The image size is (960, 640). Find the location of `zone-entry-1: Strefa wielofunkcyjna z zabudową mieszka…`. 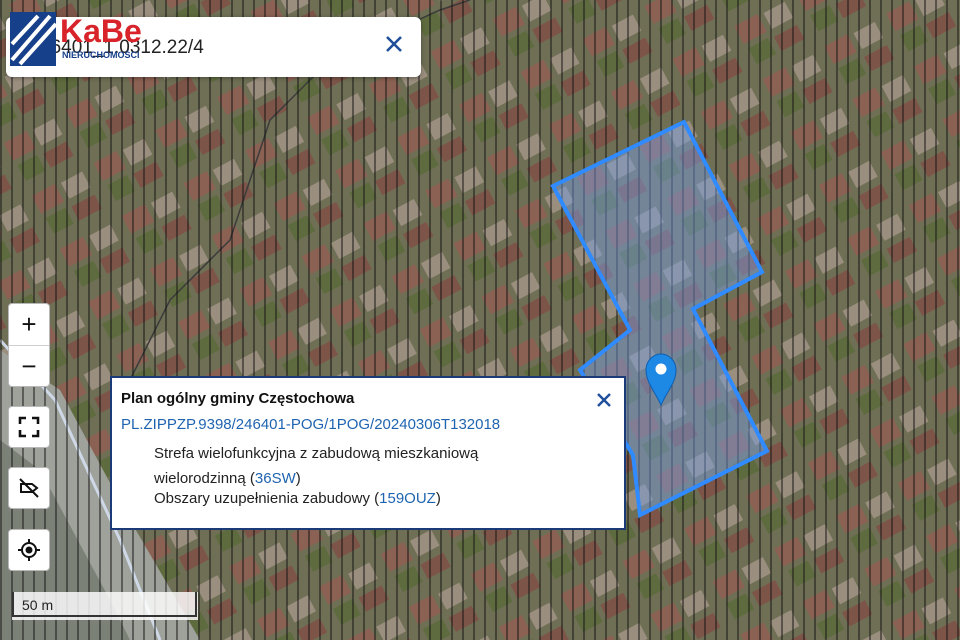

zone-entry-1: Strefa wielofunkcyjna z zabudową mieszka… is located at coordinates (316, 466).